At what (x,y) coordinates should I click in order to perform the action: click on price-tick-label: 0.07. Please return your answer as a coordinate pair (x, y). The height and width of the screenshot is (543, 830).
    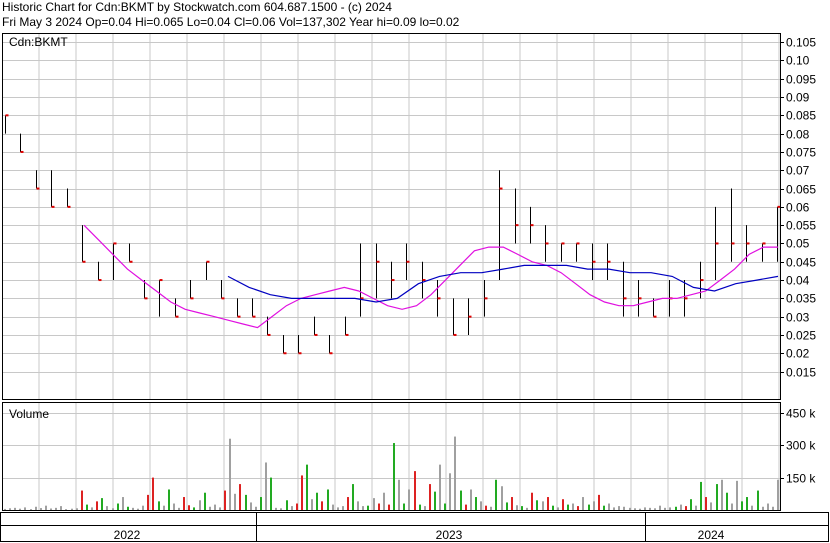
    Looking at the image, I should click on (798, 171).